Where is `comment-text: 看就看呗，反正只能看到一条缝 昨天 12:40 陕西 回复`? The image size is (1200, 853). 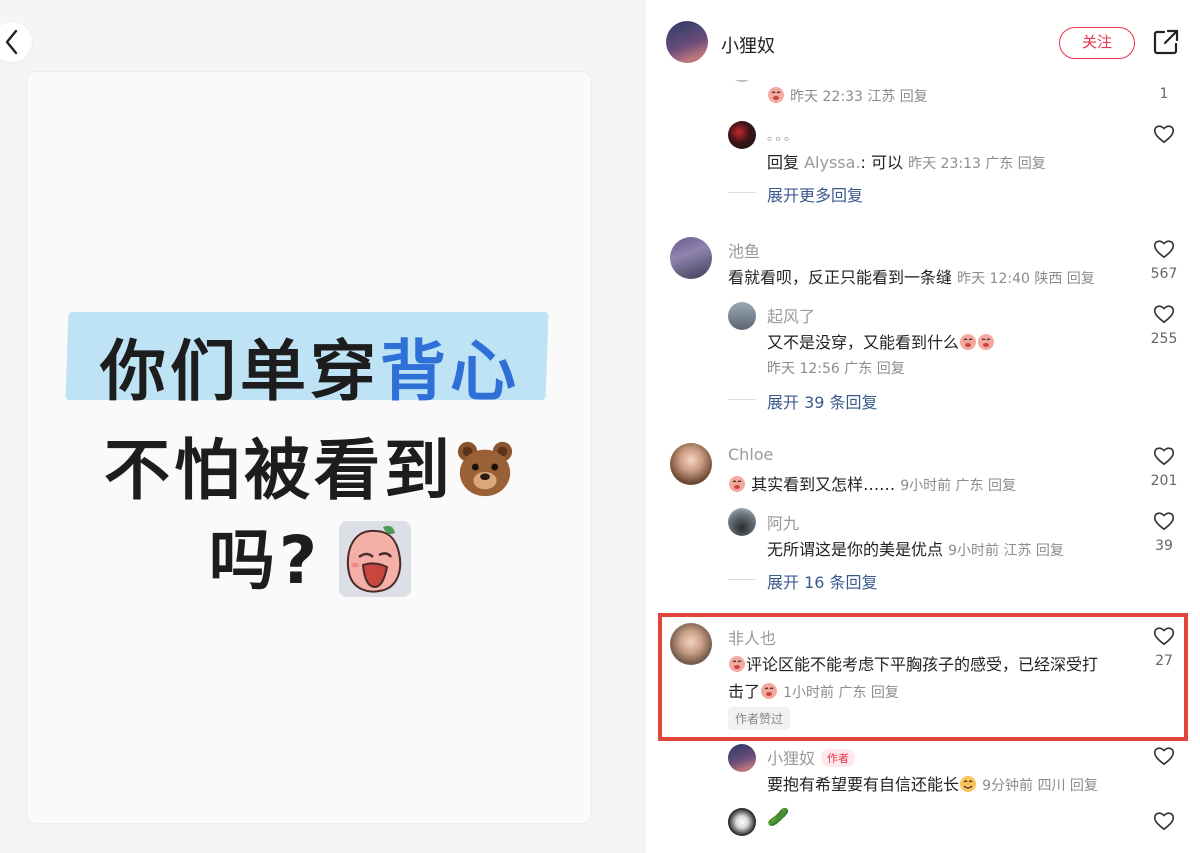 comment-text: 看就看呗，反正只能看到一条缝 昨天 12:40 陕西 回复 is located at coordinates (911, 276).